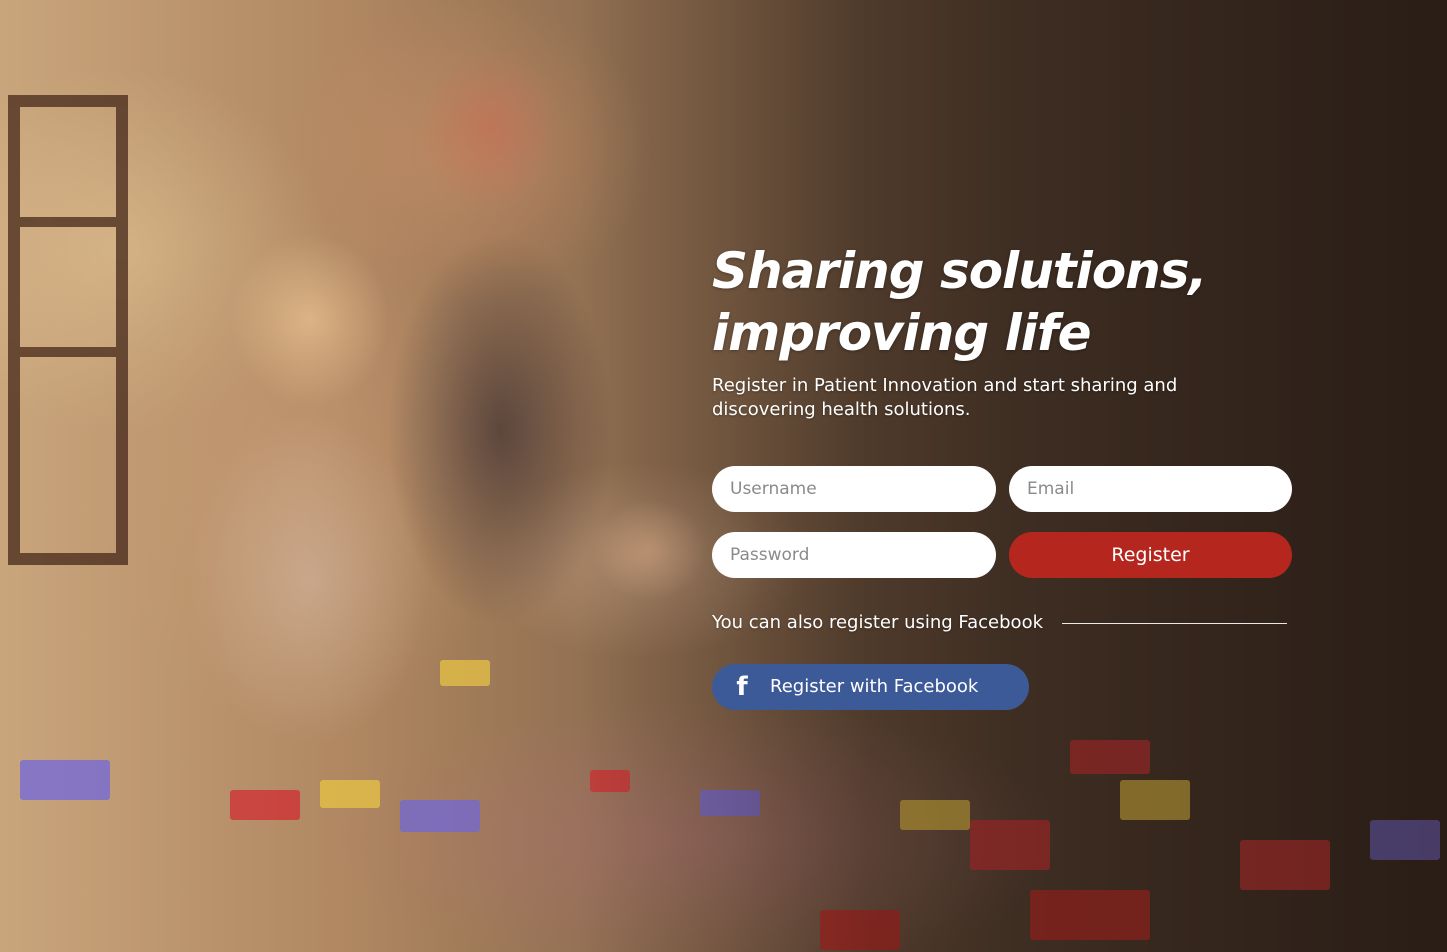 The width and height of the screenshot is (1447, 952). Describe the element at coordinates (902, 333) in the screenshot. I see `headline-line-2: improving life` at that location.